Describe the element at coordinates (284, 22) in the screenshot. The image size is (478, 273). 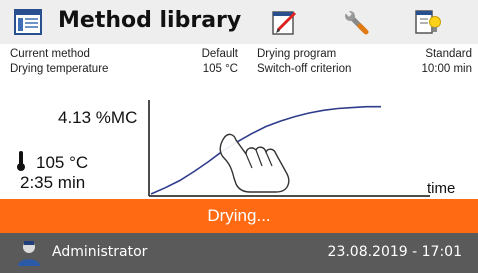
I see `edit-method-icon` at that location.